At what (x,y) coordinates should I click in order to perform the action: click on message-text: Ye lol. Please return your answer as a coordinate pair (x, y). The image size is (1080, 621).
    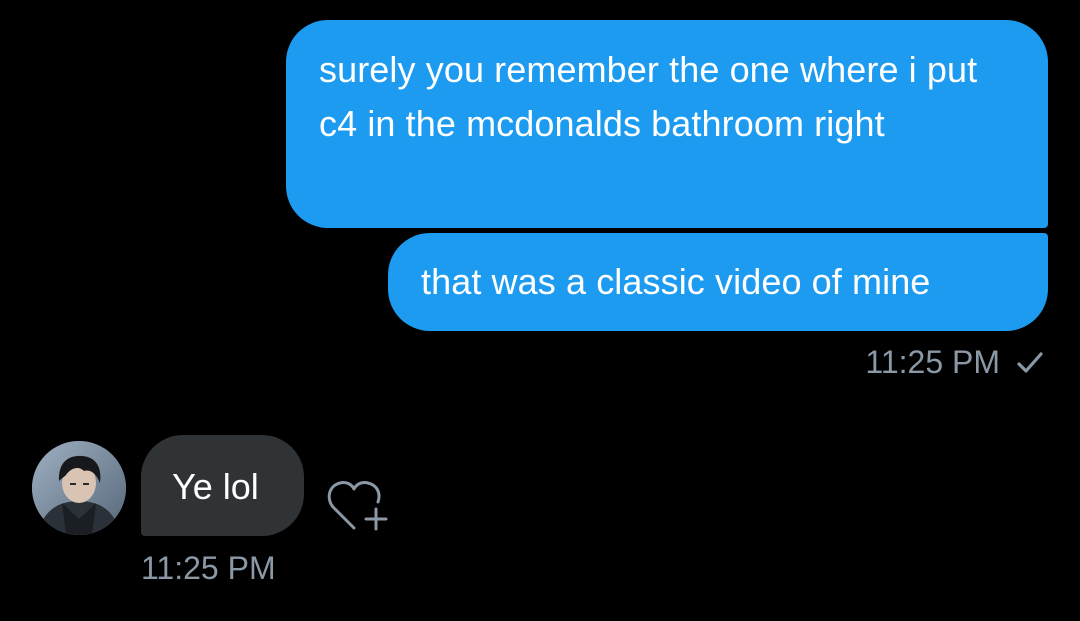
    Looking at the image, I should click on (215, 486).